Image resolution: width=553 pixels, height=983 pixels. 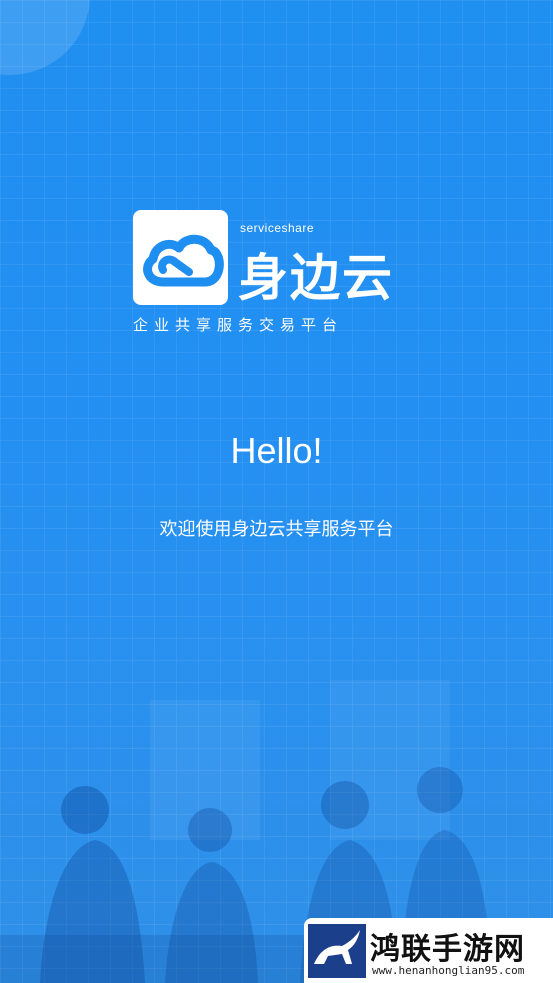 I want to click on welcome-text: 欢迎使用身边云共享服务平台, so click(x=276, y=529).